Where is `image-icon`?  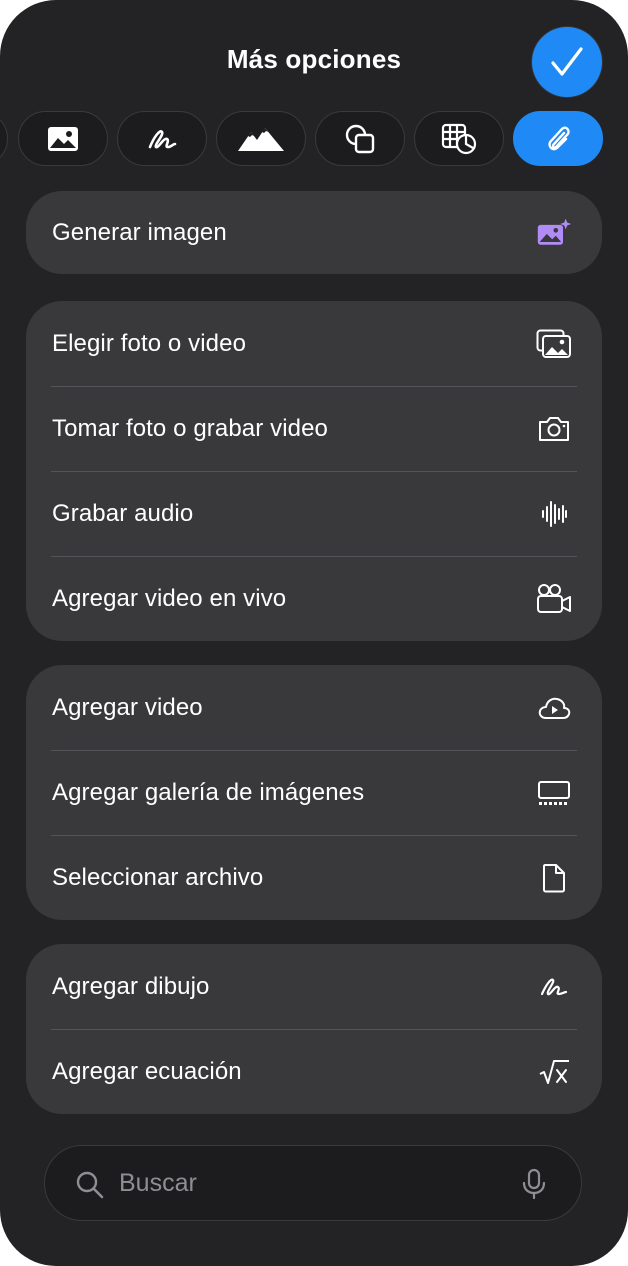
image-icon is located at coordinates (63, 138).